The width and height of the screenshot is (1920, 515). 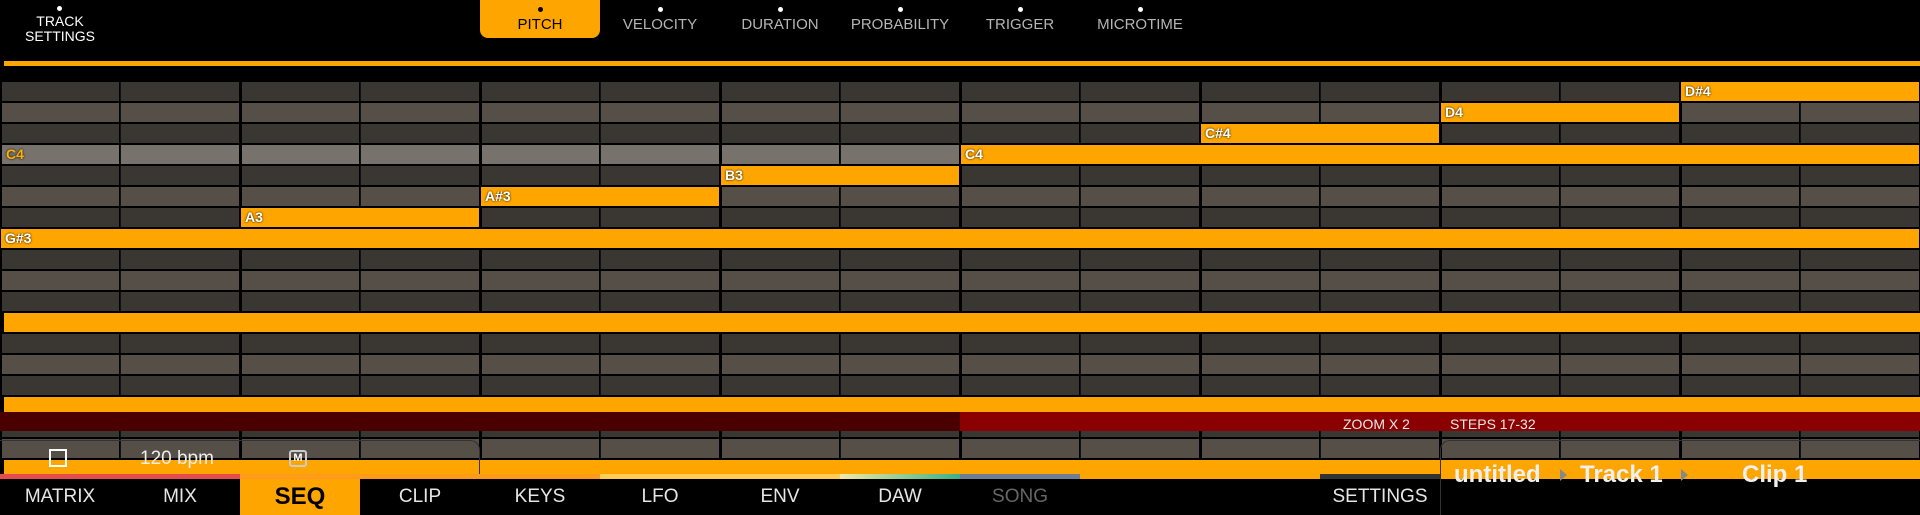 What do you see at coordinates (177, 459) in the screenshot?
I see `bpm-display: 120 bpm` at bounding box center [177, 459].